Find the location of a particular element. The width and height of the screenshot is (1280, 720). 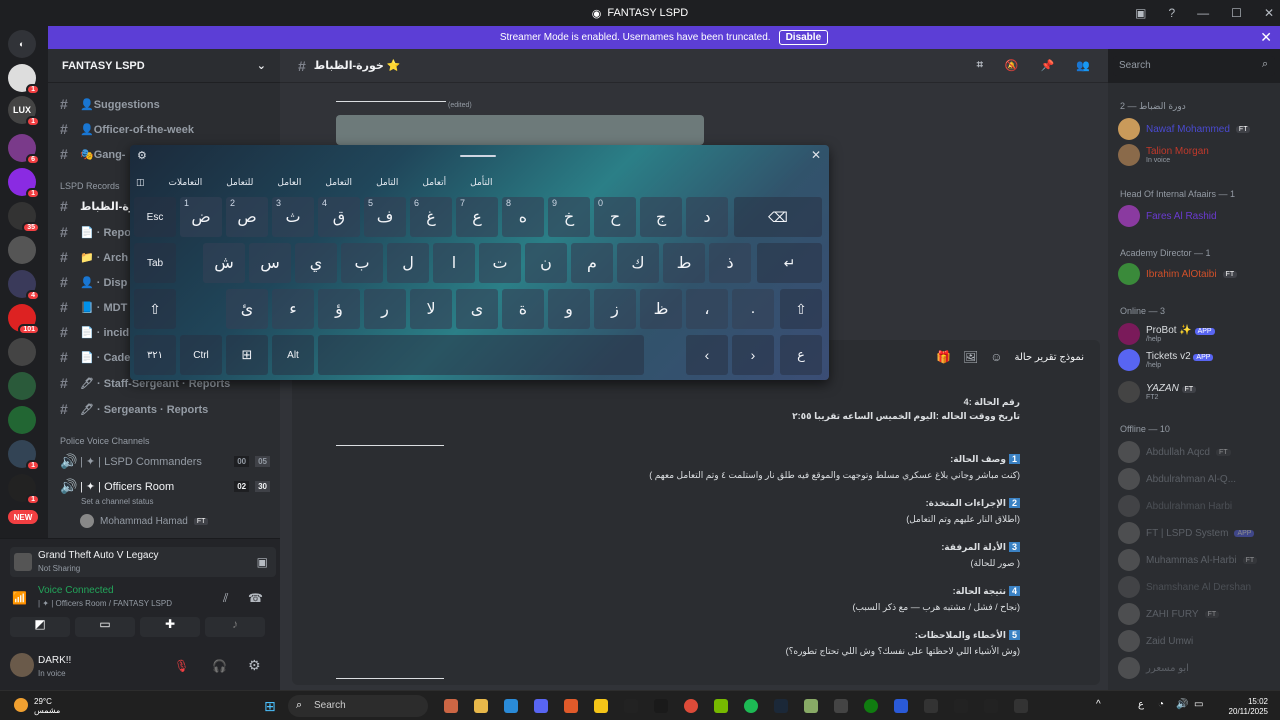

search-input: Search is located at coordinates (1194, 66).